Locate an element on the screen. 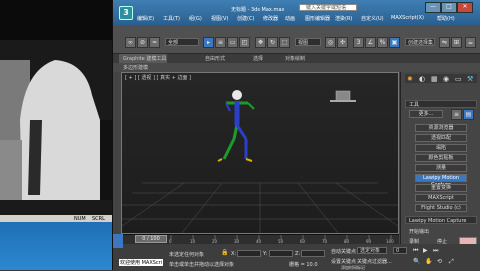 This screenshot has height=271, width=480. app-logo-icon: 3 is located at coordinates (126, 13).